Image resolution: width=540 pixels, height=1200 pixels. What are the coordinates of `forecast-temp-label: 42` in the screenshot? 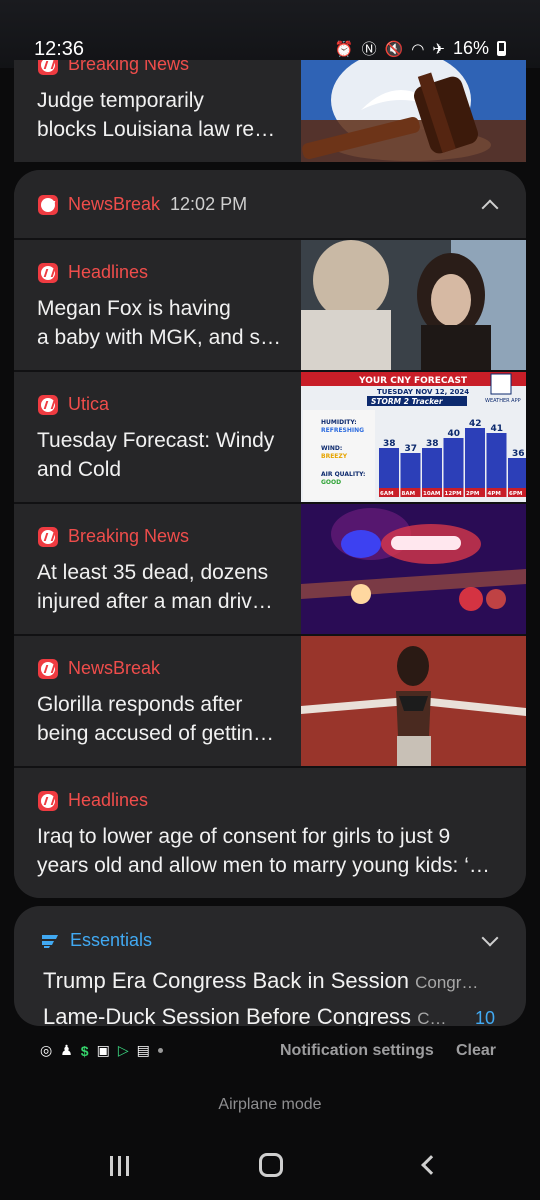 It's located at (475, 424).